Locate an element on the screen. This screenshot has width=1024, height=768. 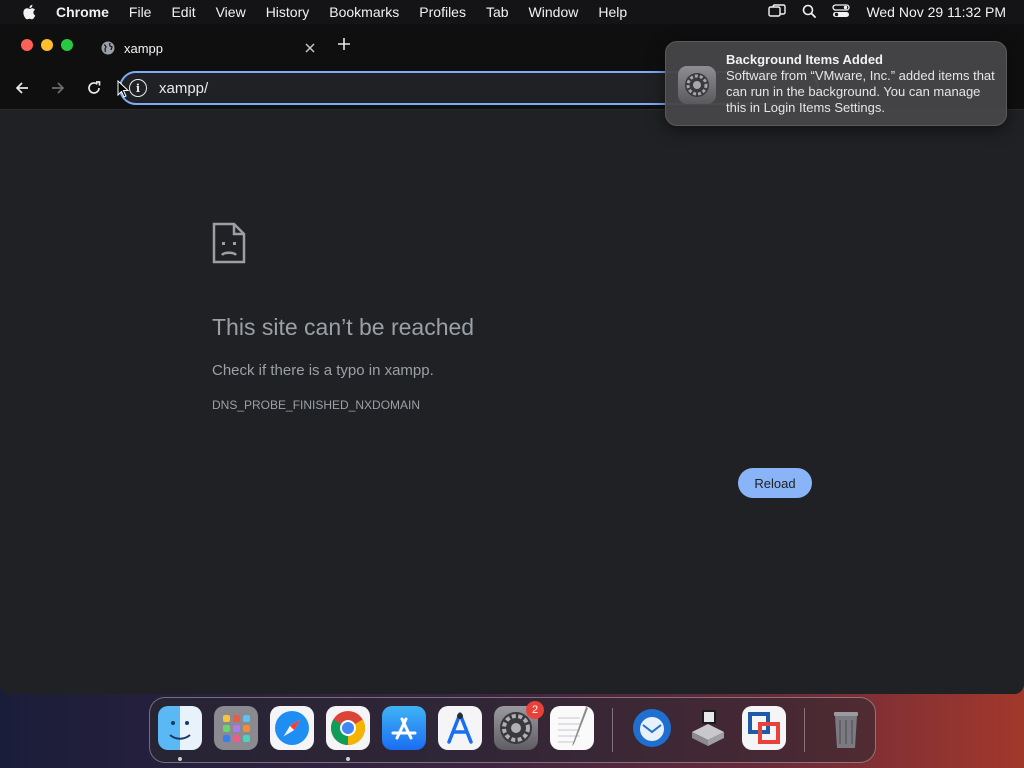
dock-vmware-fusion-icon is located at coordinates (764, 728).